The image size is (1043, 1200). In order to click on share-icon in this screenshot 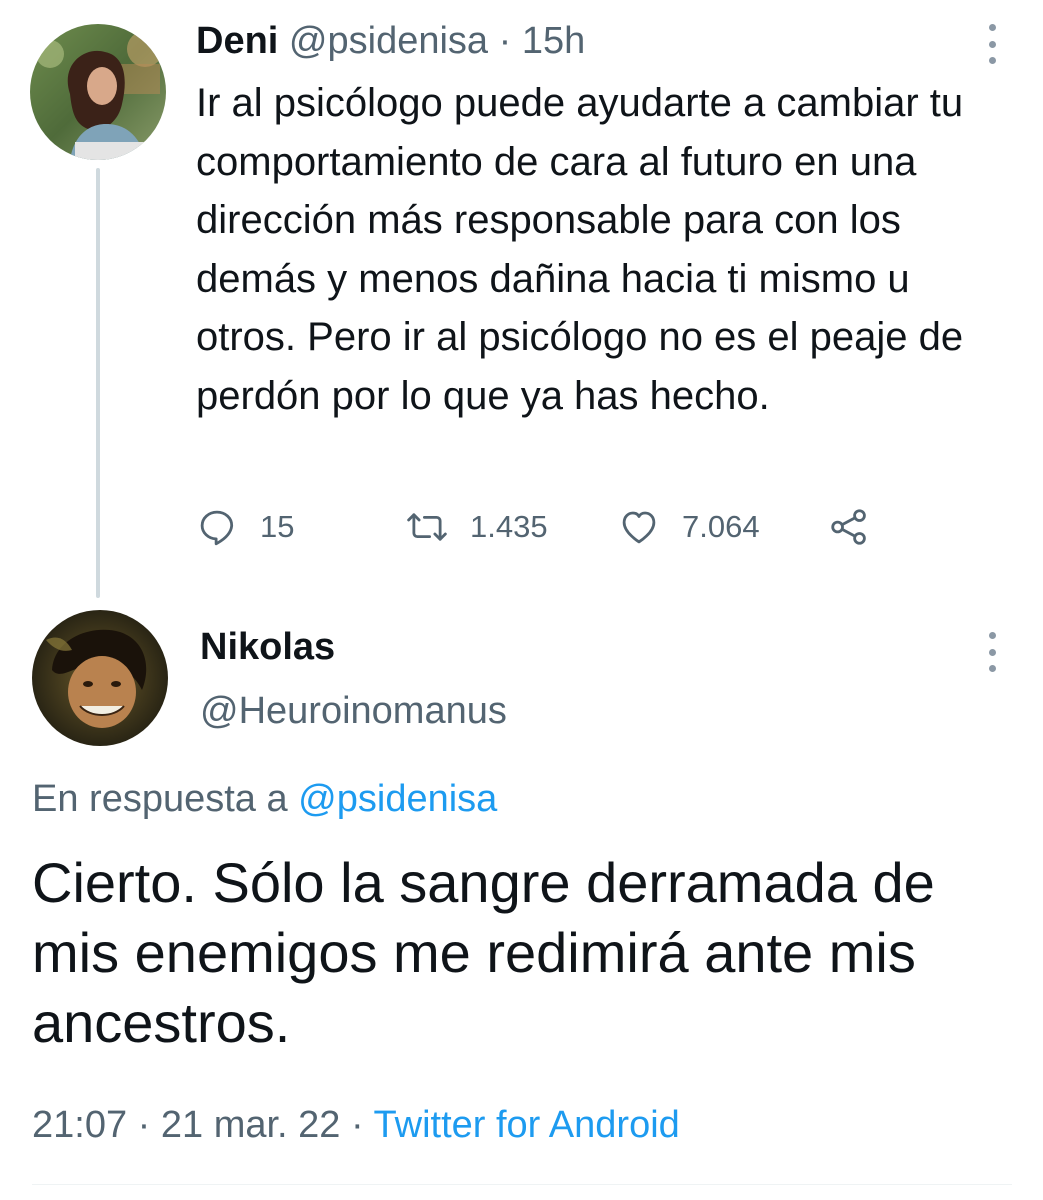, I will do `click(848, 527)`.